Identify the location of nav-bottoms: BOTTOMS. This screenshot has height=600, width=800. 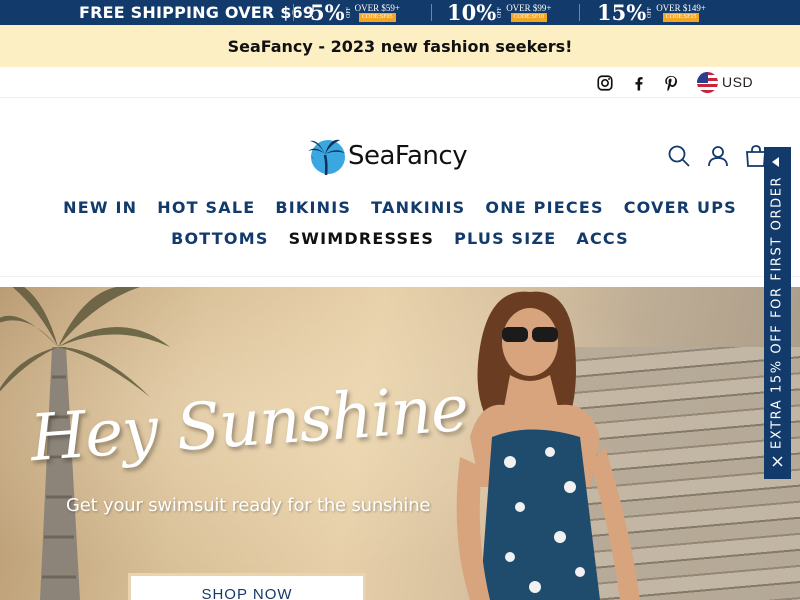
(219, 238).